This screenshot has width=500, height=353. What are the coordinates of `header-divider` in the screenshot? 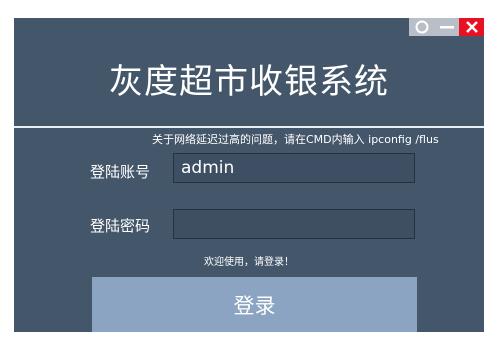 It's located at (249, 127).